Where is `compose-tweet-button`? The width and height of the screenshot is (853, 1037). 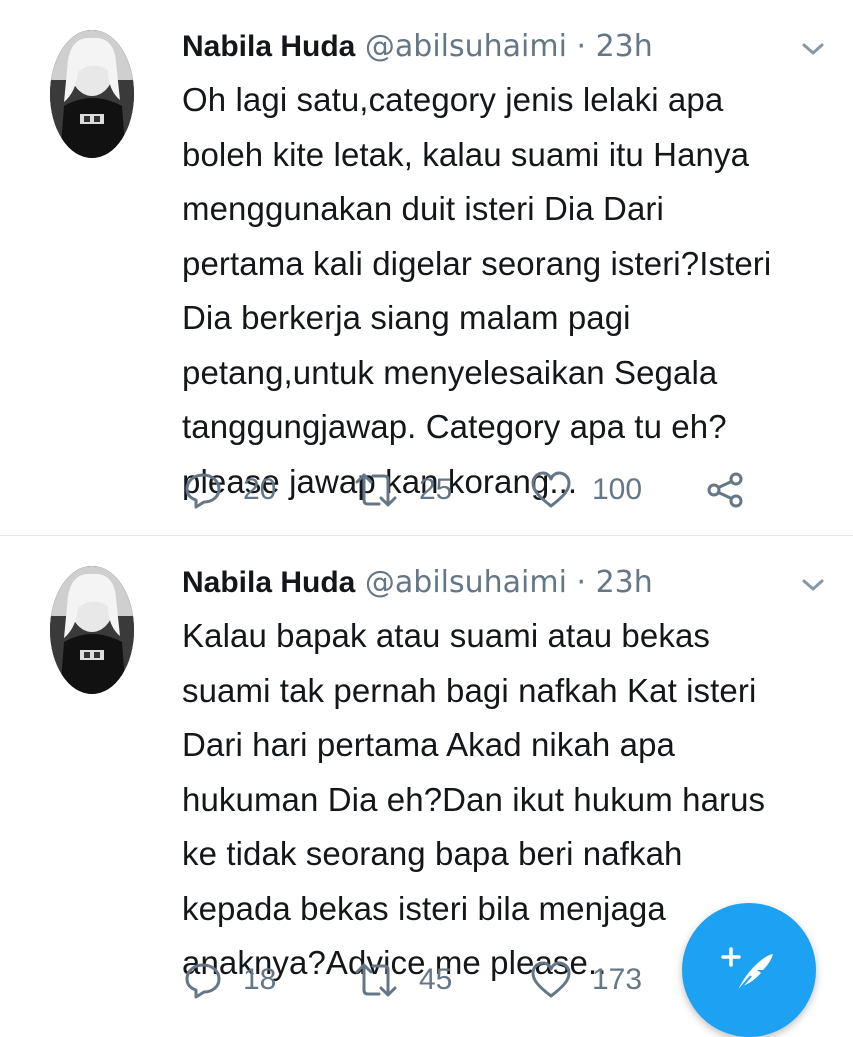
compose-tweet-button is located at coordinates (749, 970).